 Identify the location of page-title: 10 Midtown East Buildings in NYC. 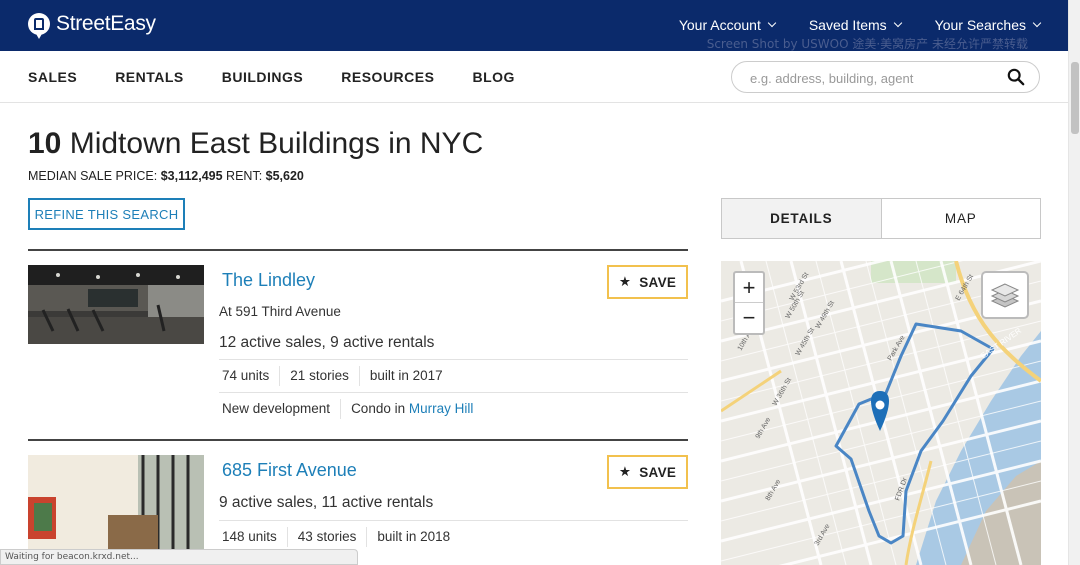
(255, 144).